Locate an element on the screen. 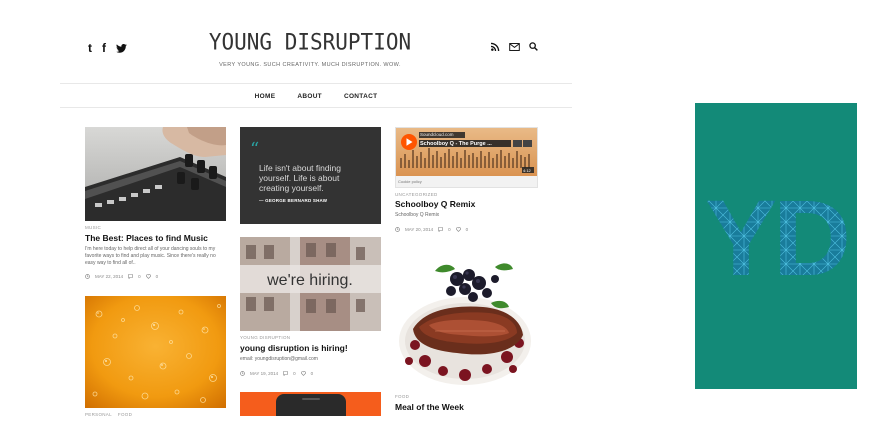 The image size is (872, 446). embed-user: Soundcloud.com is located at coordinates (437, 134).